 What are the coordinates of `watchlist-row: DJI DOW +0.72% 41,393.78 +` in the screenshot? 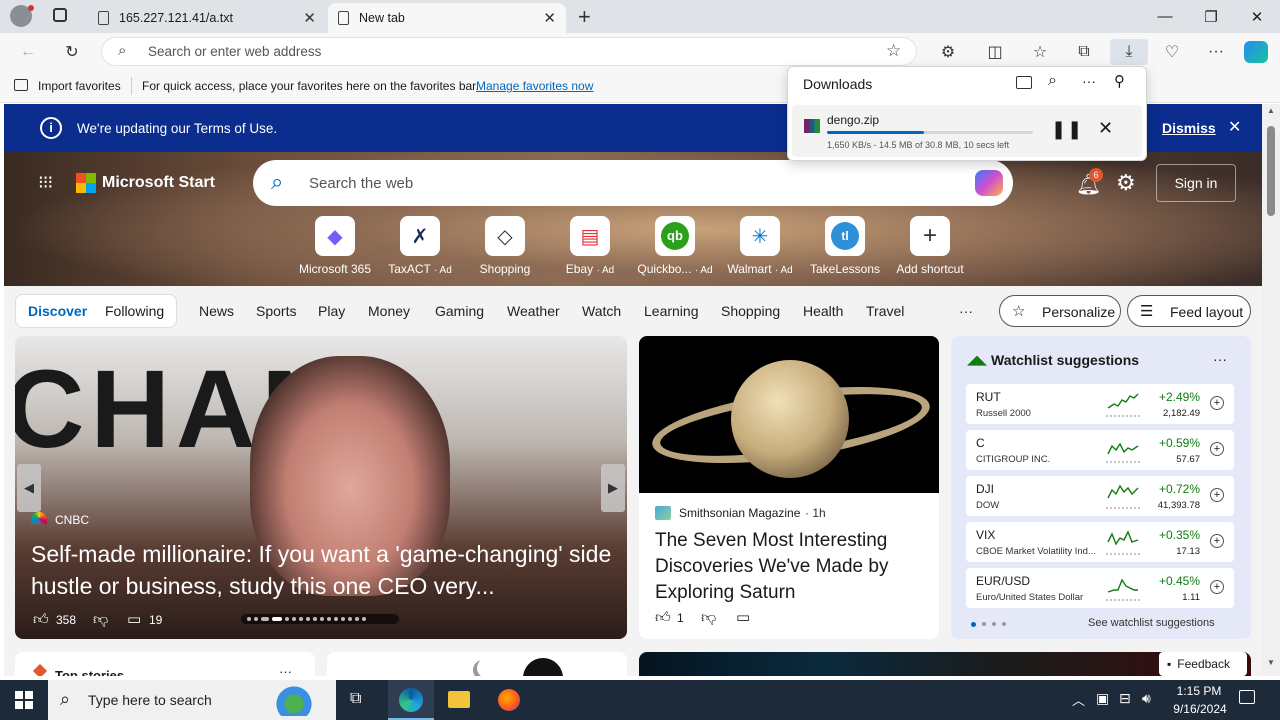 It's located at (1100, 496).